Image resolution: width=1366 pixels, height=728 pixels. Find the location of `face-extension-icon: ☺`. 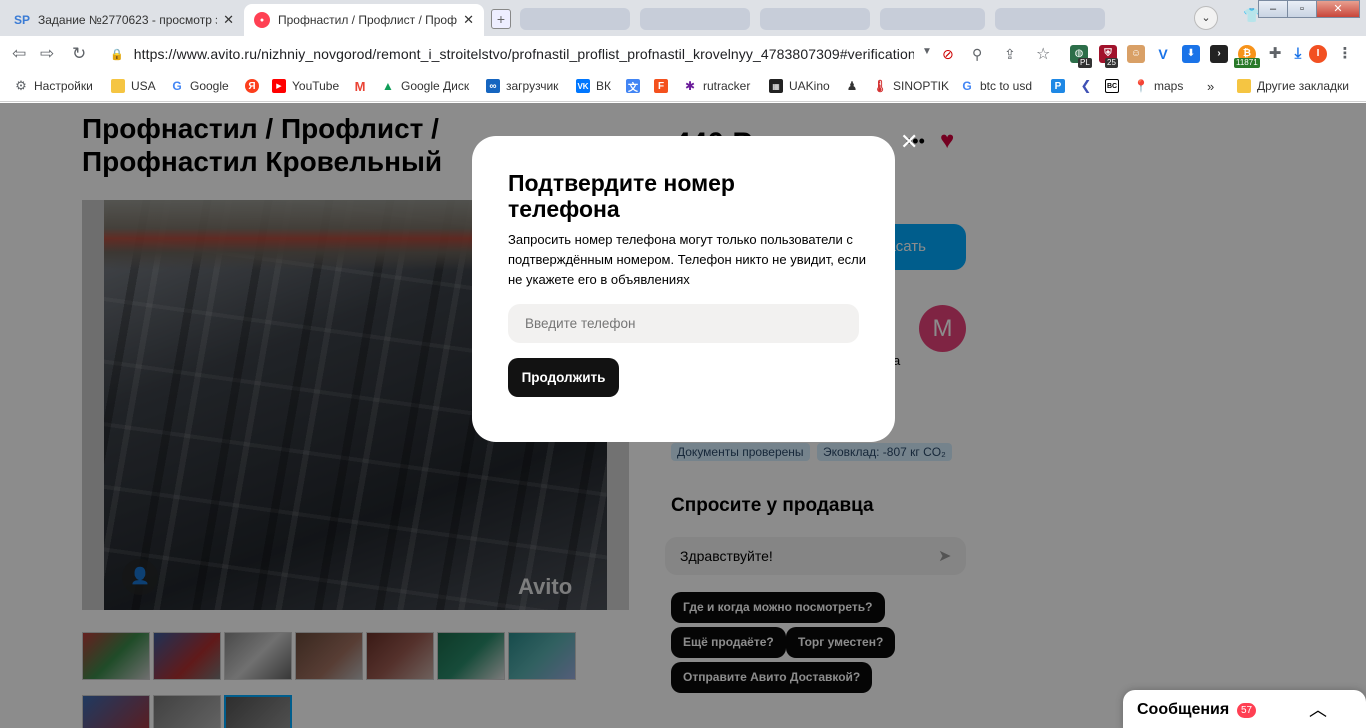

face-extension-icon: ☺ is located at coordinates (1136, 54).